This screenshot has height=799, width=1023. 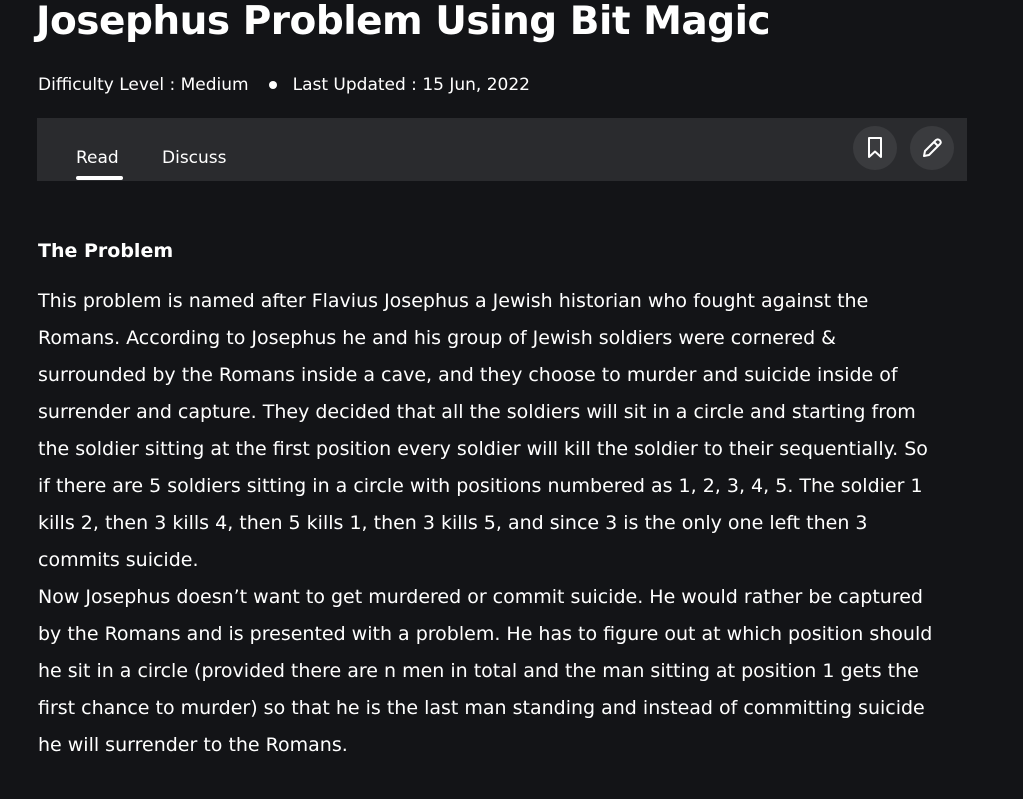 I want to click on text-line: commits suicide., so click(x=118, y=560).